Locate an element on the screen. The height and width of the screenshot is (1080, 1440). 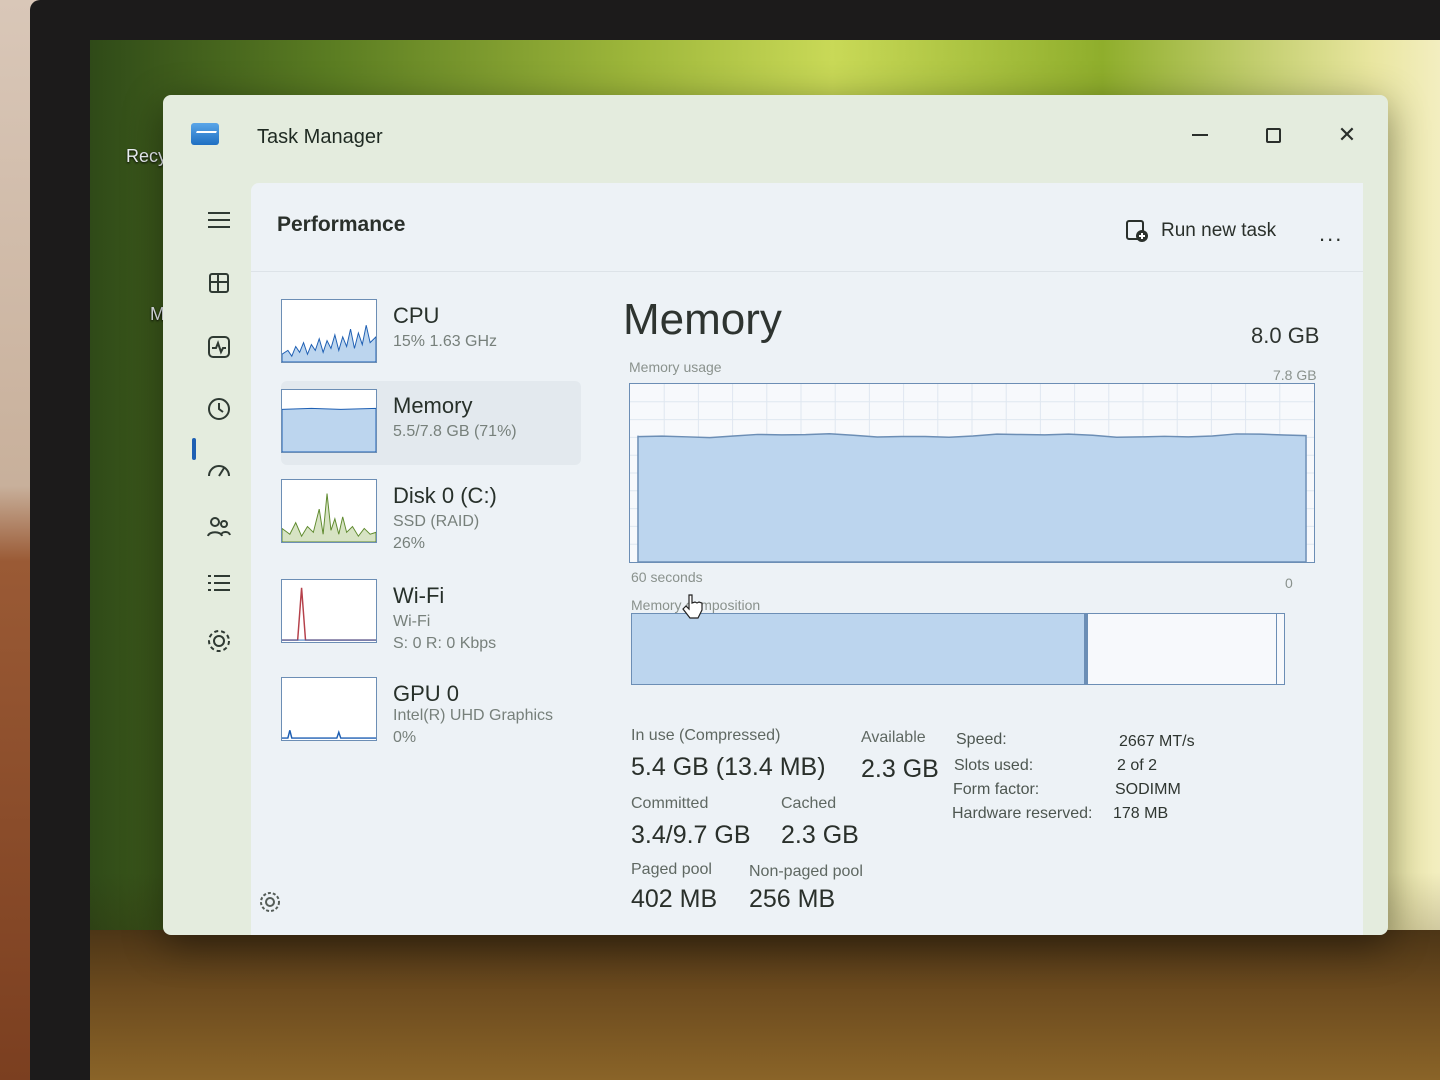
minimize-button is located at coordinates (1200, 135).